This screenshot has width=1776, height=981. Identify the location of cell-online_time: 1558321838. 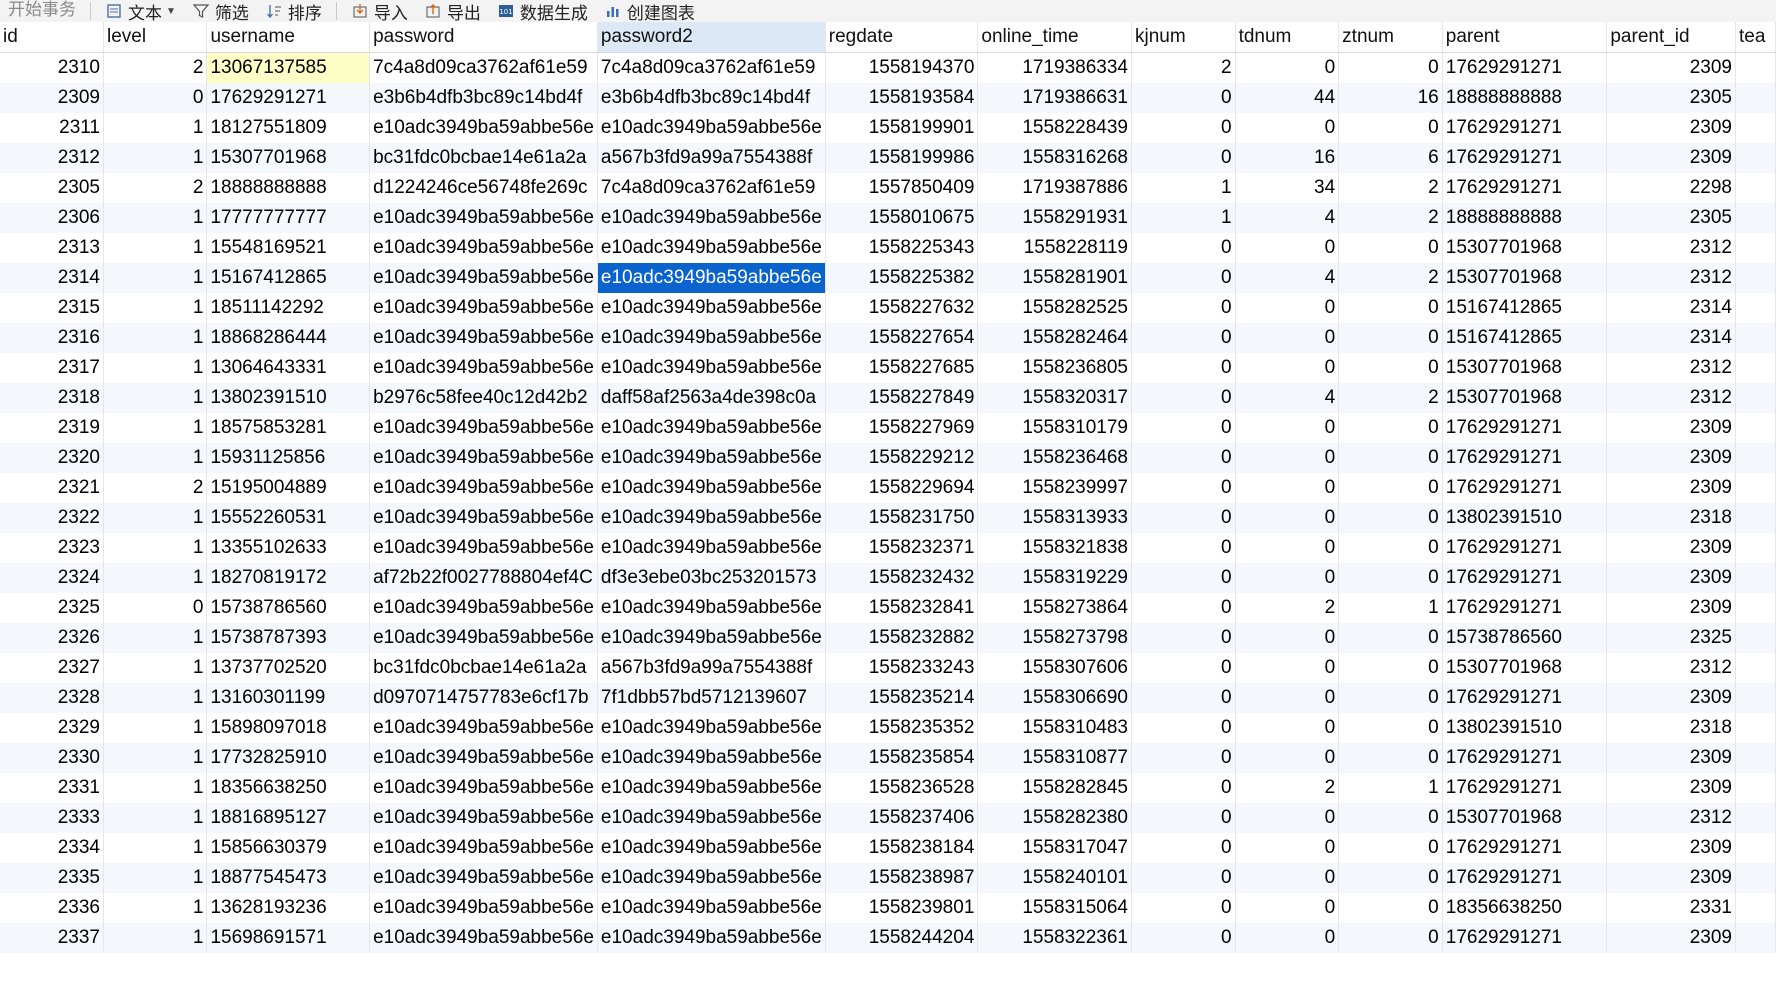
(1054, 548).